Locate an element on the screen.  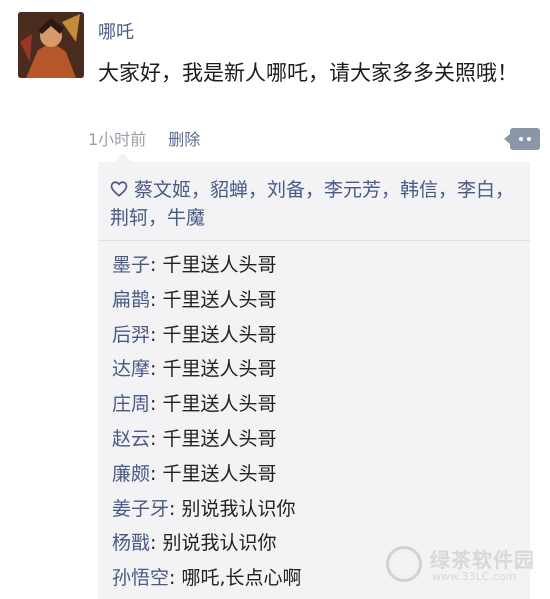
comment-row: 扁鹊: 千里送人头哥 is located at coordinates (317, 300).